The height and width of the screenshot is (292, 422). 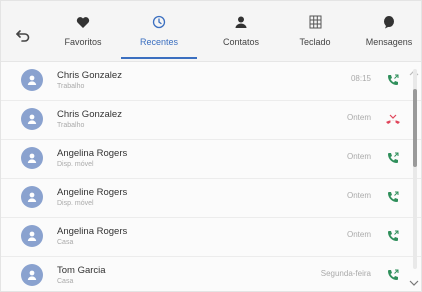 I want to click on tab-contatos: Contatos, so click(x=241, y=31).